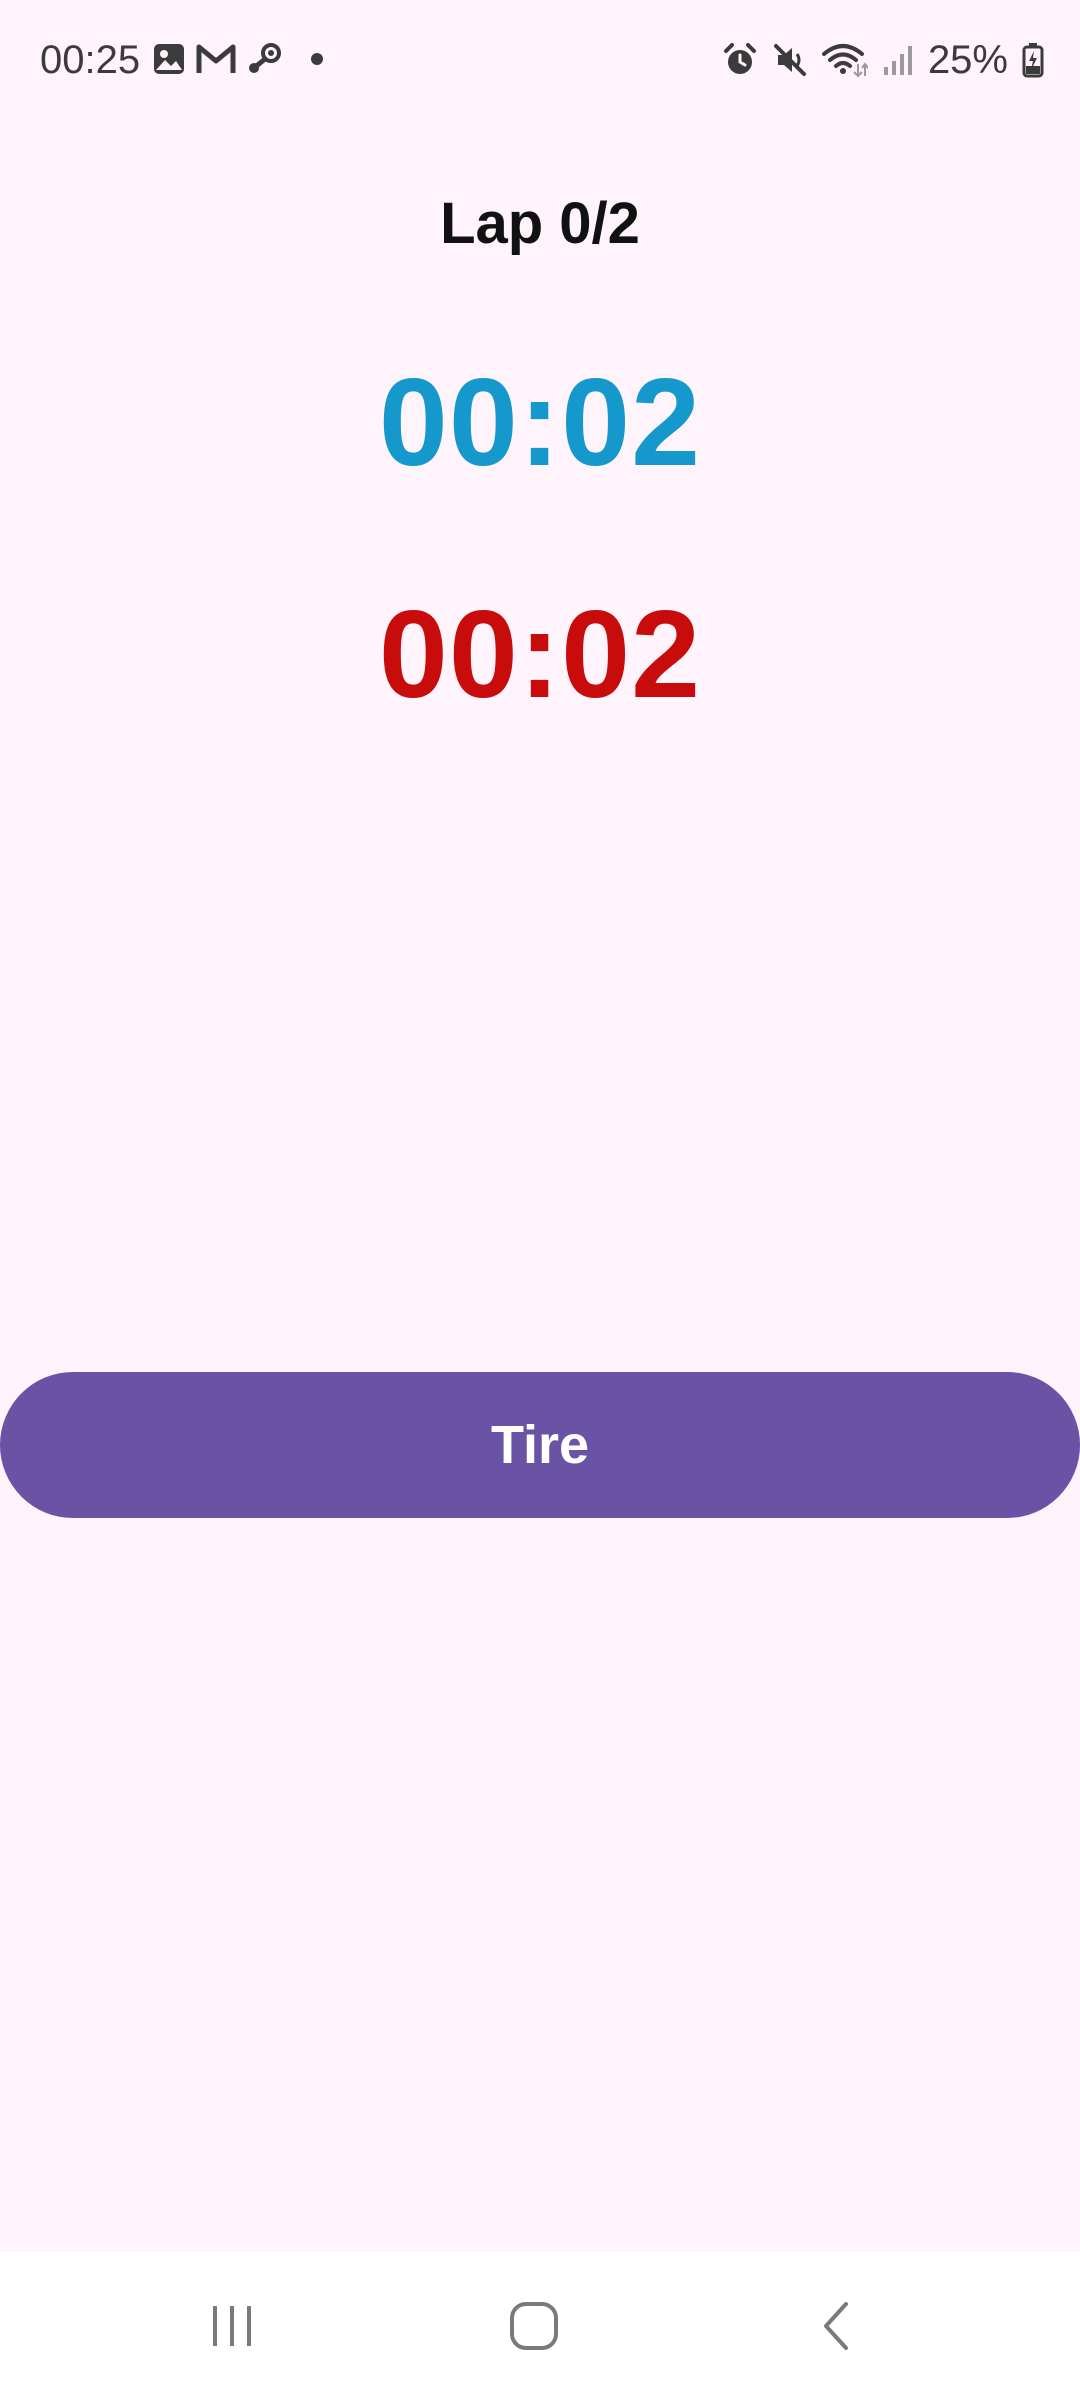  I want to click on signal-icon, so click(898, 60).